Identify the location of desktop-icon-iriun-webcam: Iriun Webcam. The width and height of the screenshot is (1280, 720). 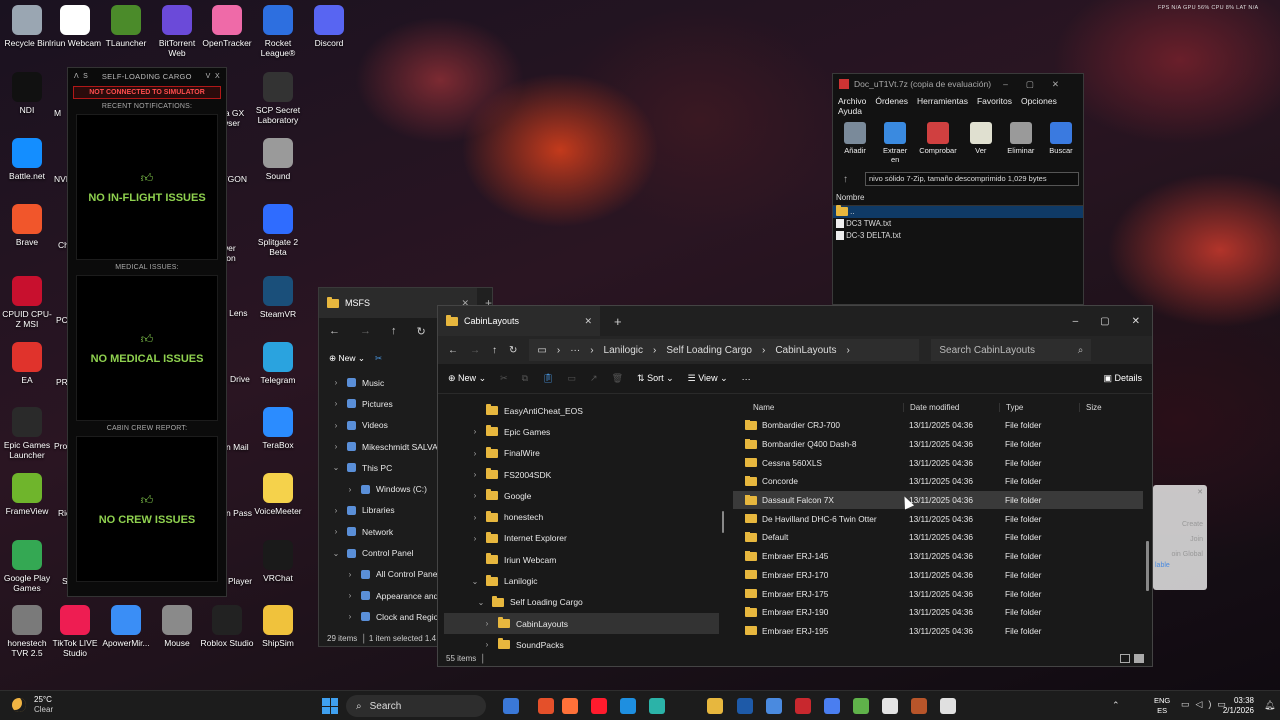
(75, 26).